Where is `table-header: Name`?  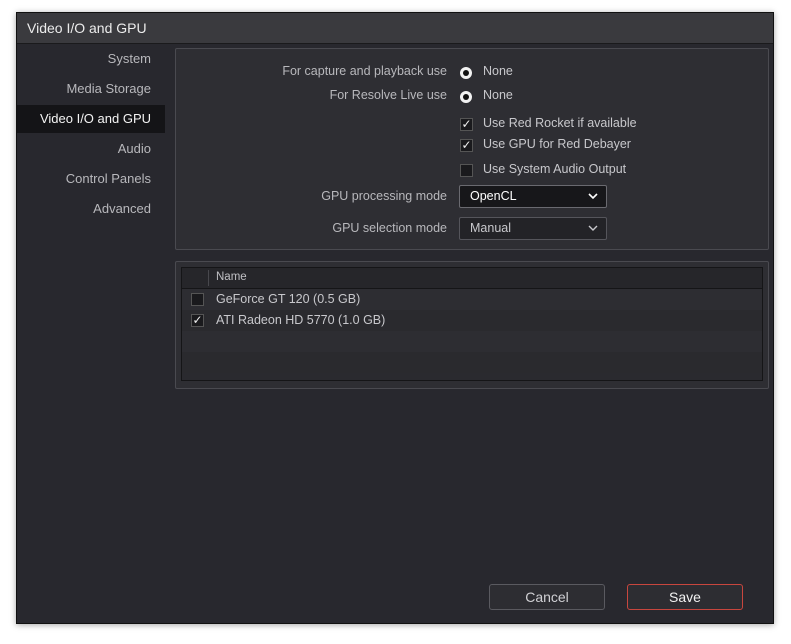
table-header: Name is located at coordinates (472, 278).